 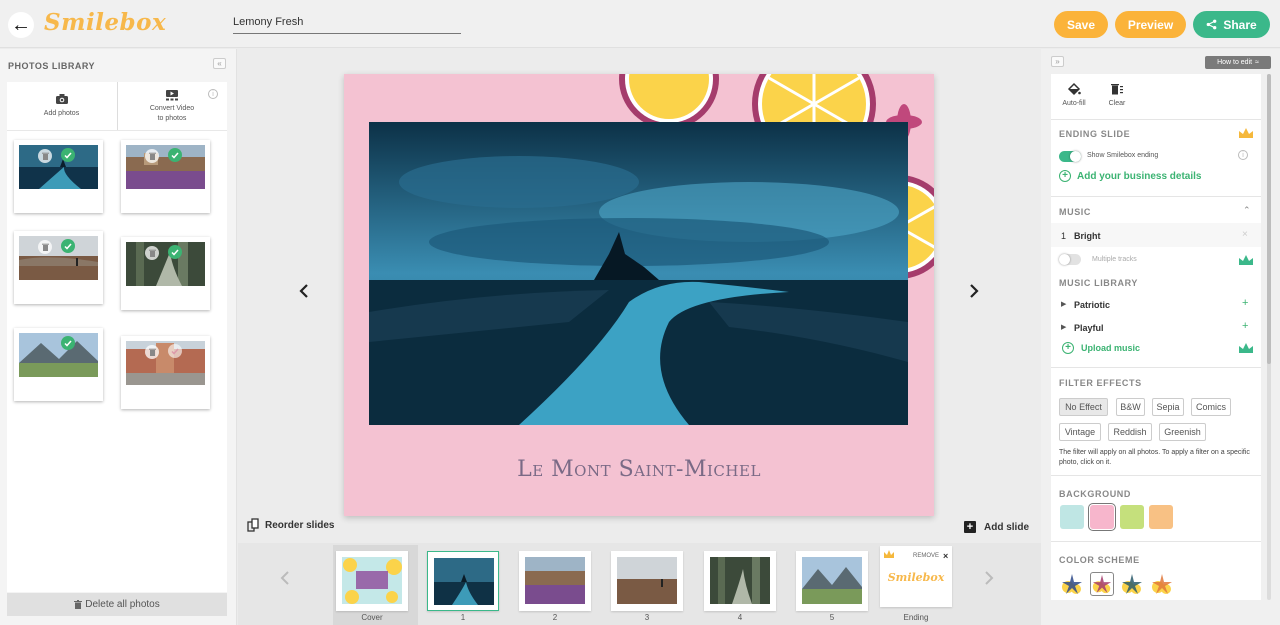 What do you see at coordinates (58, 258) in the screenshot?
I see `photo-moorland-hiker` at bounding box center [58, 258].